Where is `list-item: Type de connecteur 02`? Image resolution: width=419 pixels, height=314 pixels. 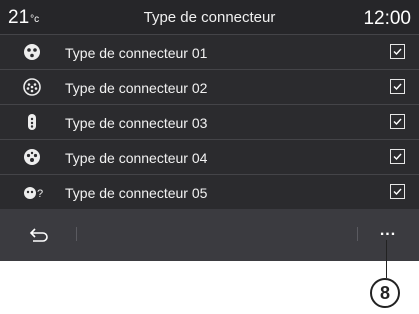
list-item: Type de connecteur 02 is located at coordinates (209, 87).